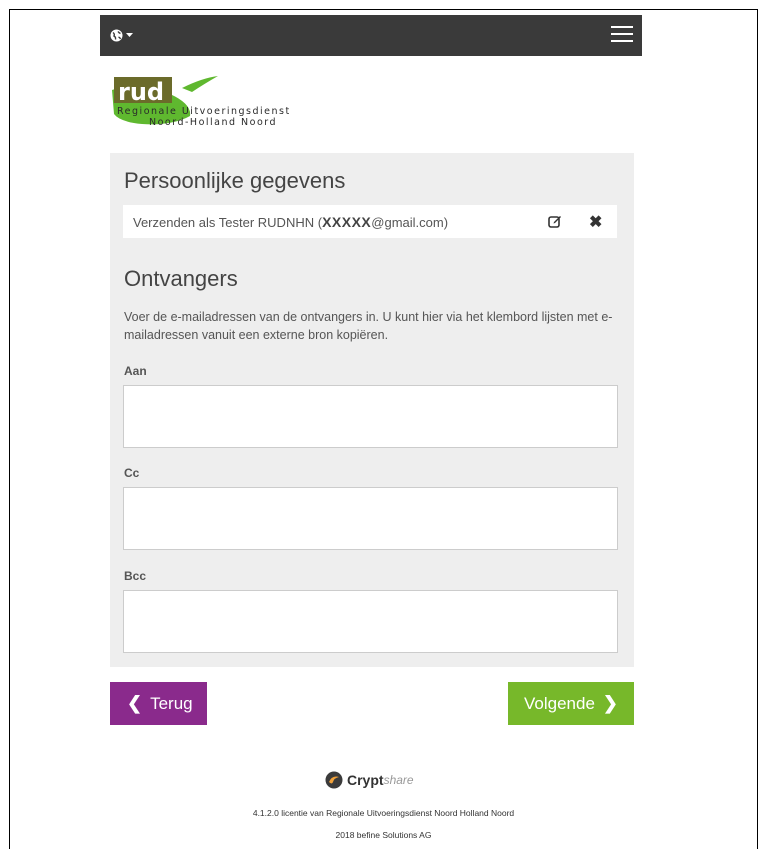 This screenshot has height=849, width=767. I want to click on back-button: ❮ Terug, so click(158, 703).